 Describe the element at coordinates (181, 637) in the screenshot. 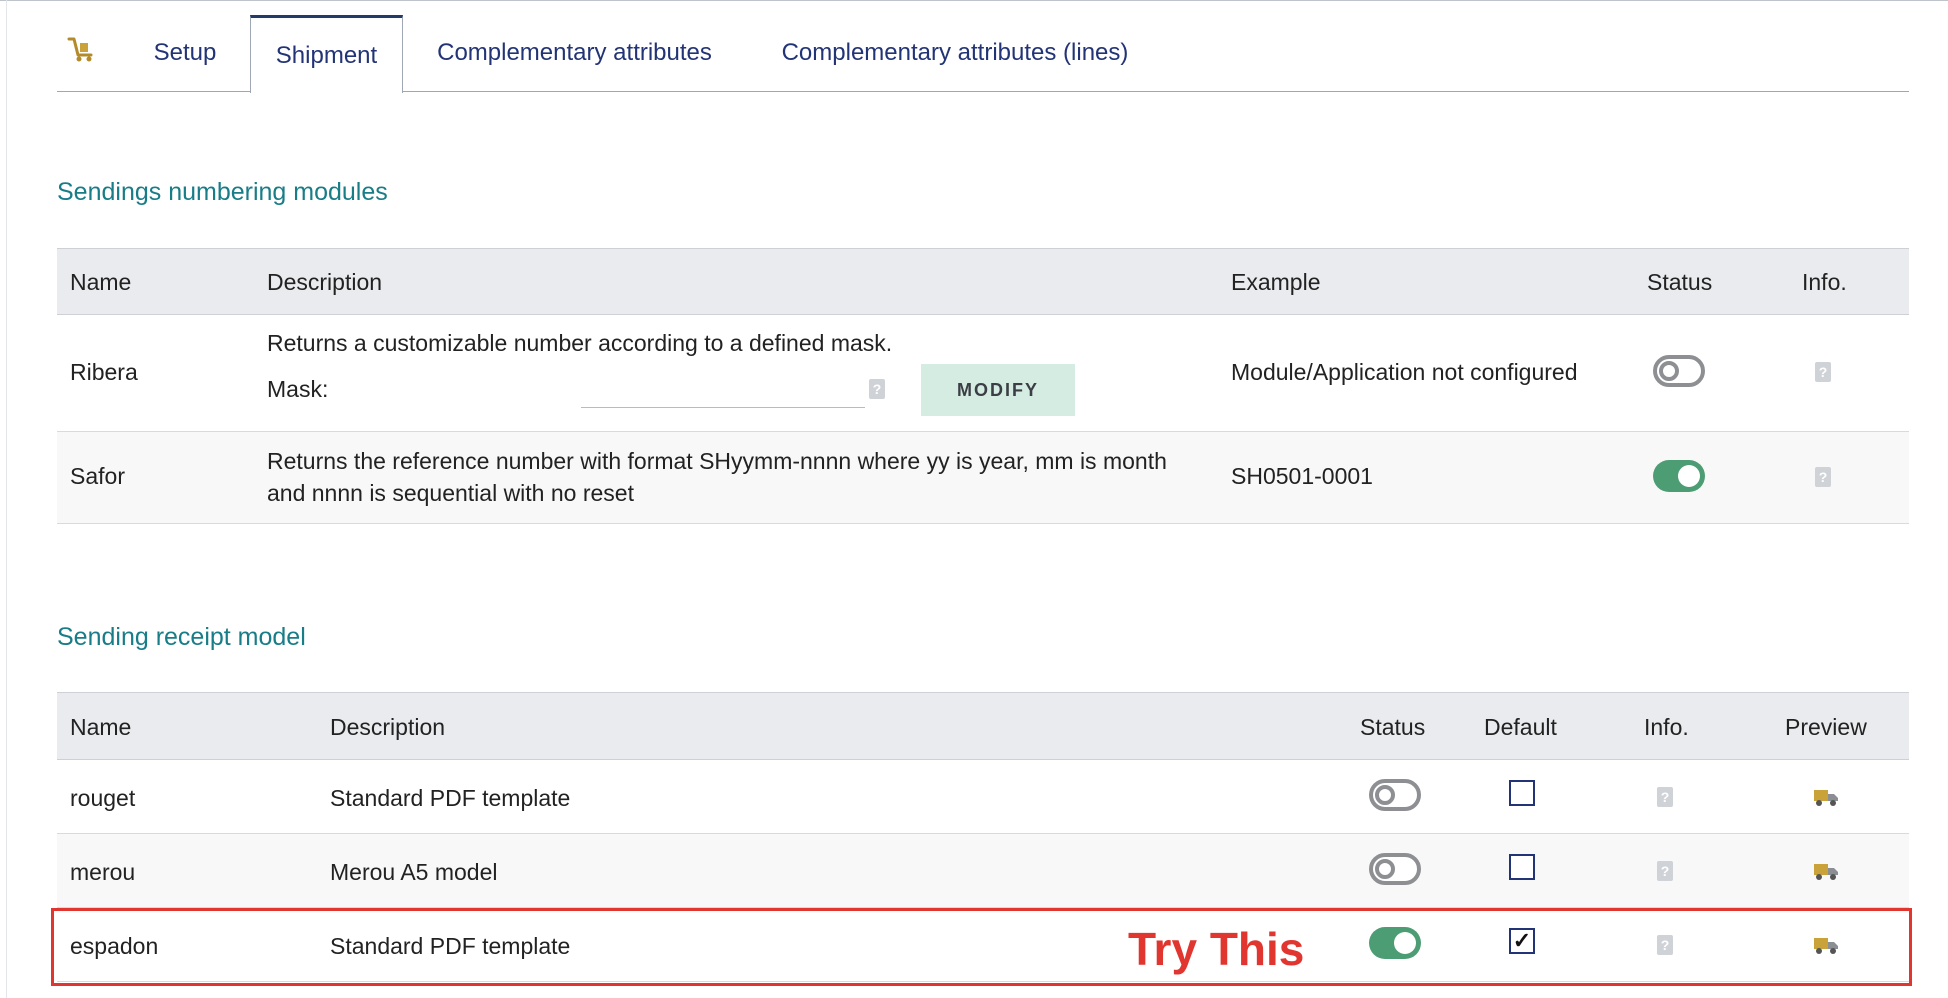

I see `section-title-receipt: Sending receipt model` at that location.